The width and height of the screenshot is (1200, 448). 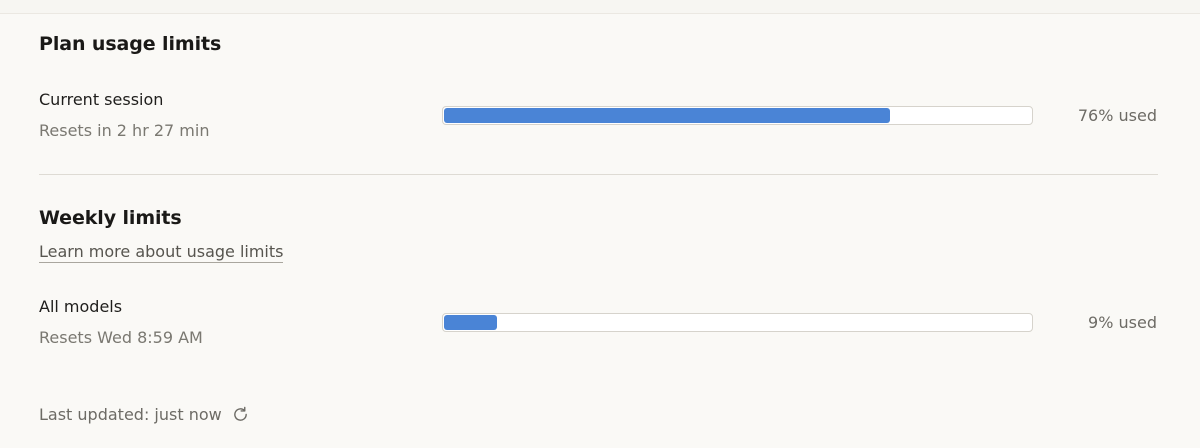 I want to click on refresh-icon, so click(x=241, y=413).